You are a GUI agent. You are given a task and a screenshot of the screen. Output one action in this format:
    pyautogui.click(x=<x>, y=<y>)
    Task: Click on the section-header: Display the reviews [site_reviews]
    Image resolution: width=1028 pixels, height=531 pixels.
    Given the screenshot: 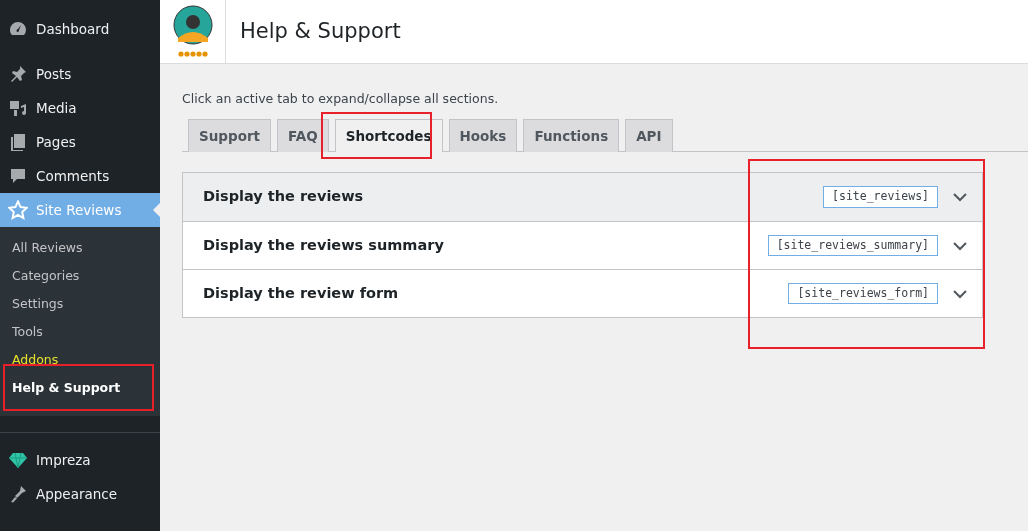 What is the action you would take?
    pyautogui.click(x=582, y=197)
    